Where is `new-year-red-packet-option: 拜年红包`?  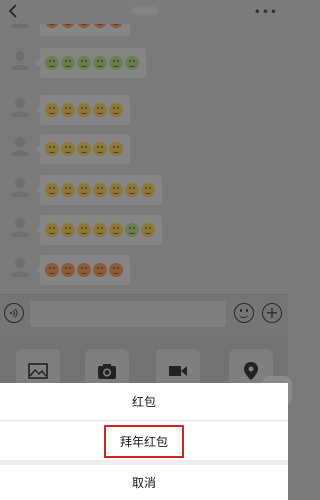 new-year-red-packet-option: 拜年红包 is located at coordinates (144, 441).